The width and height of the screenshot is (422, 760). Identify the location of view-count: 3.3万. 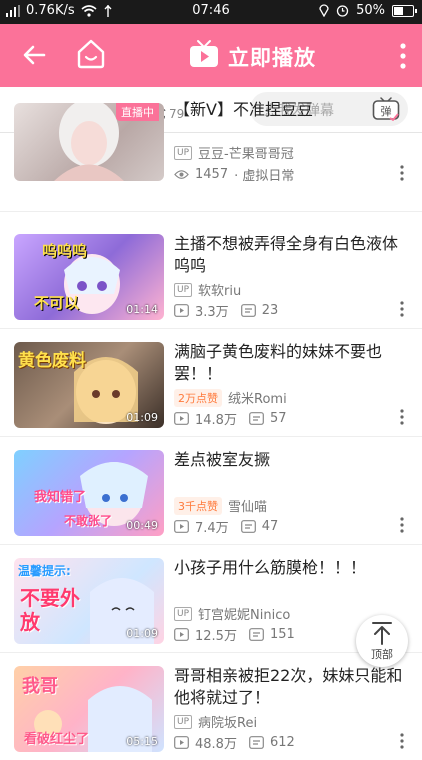
(212, 312).